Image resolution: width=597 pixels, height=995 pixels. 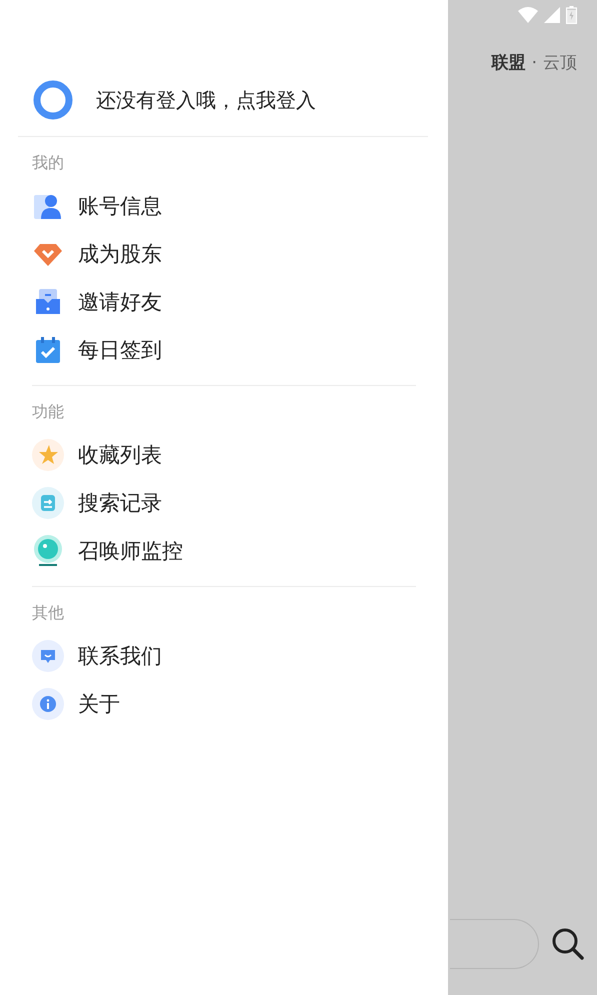 I want to click on login-prompt: 还没有登入哦，点我登入, so click(x=206, y=100).